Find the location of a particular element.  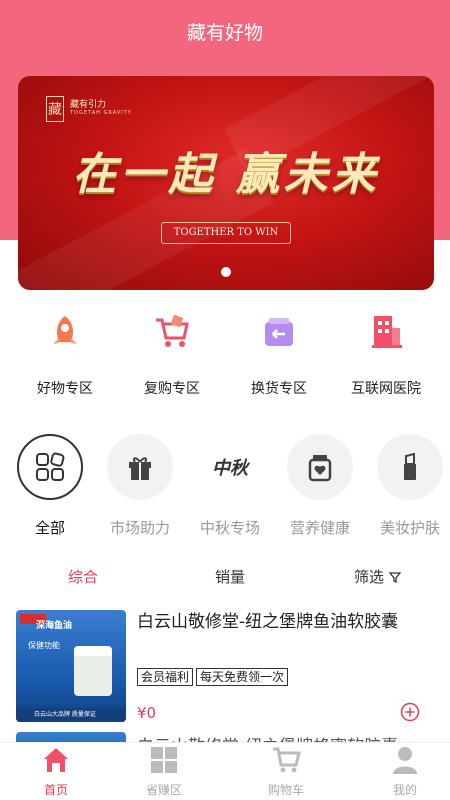

quick-entry-label: 复购专区 is located at coordinates (172, 389).